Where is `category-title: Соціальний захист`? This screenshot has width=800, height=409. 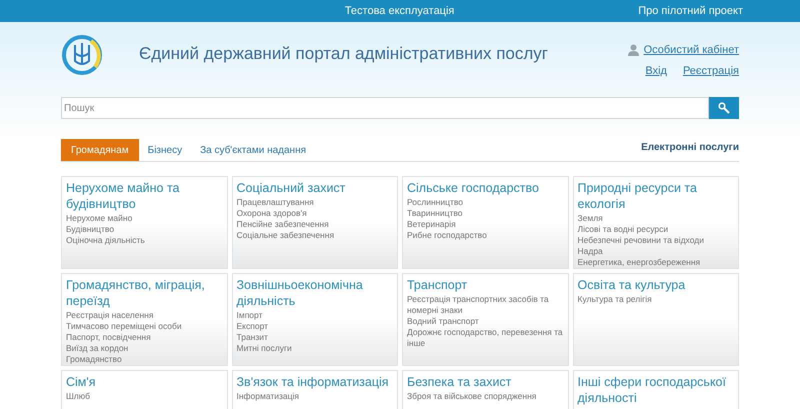 category-title: Соціальний захист is located at coordinates (314, 188).